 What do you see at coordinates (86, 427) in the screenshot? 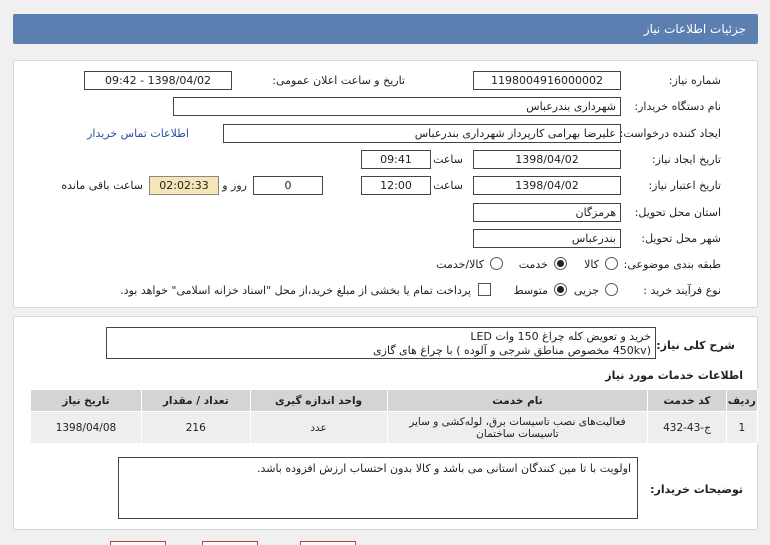
I see `cell-need-date: 1398/04/08` at bounding box center [86, 427].